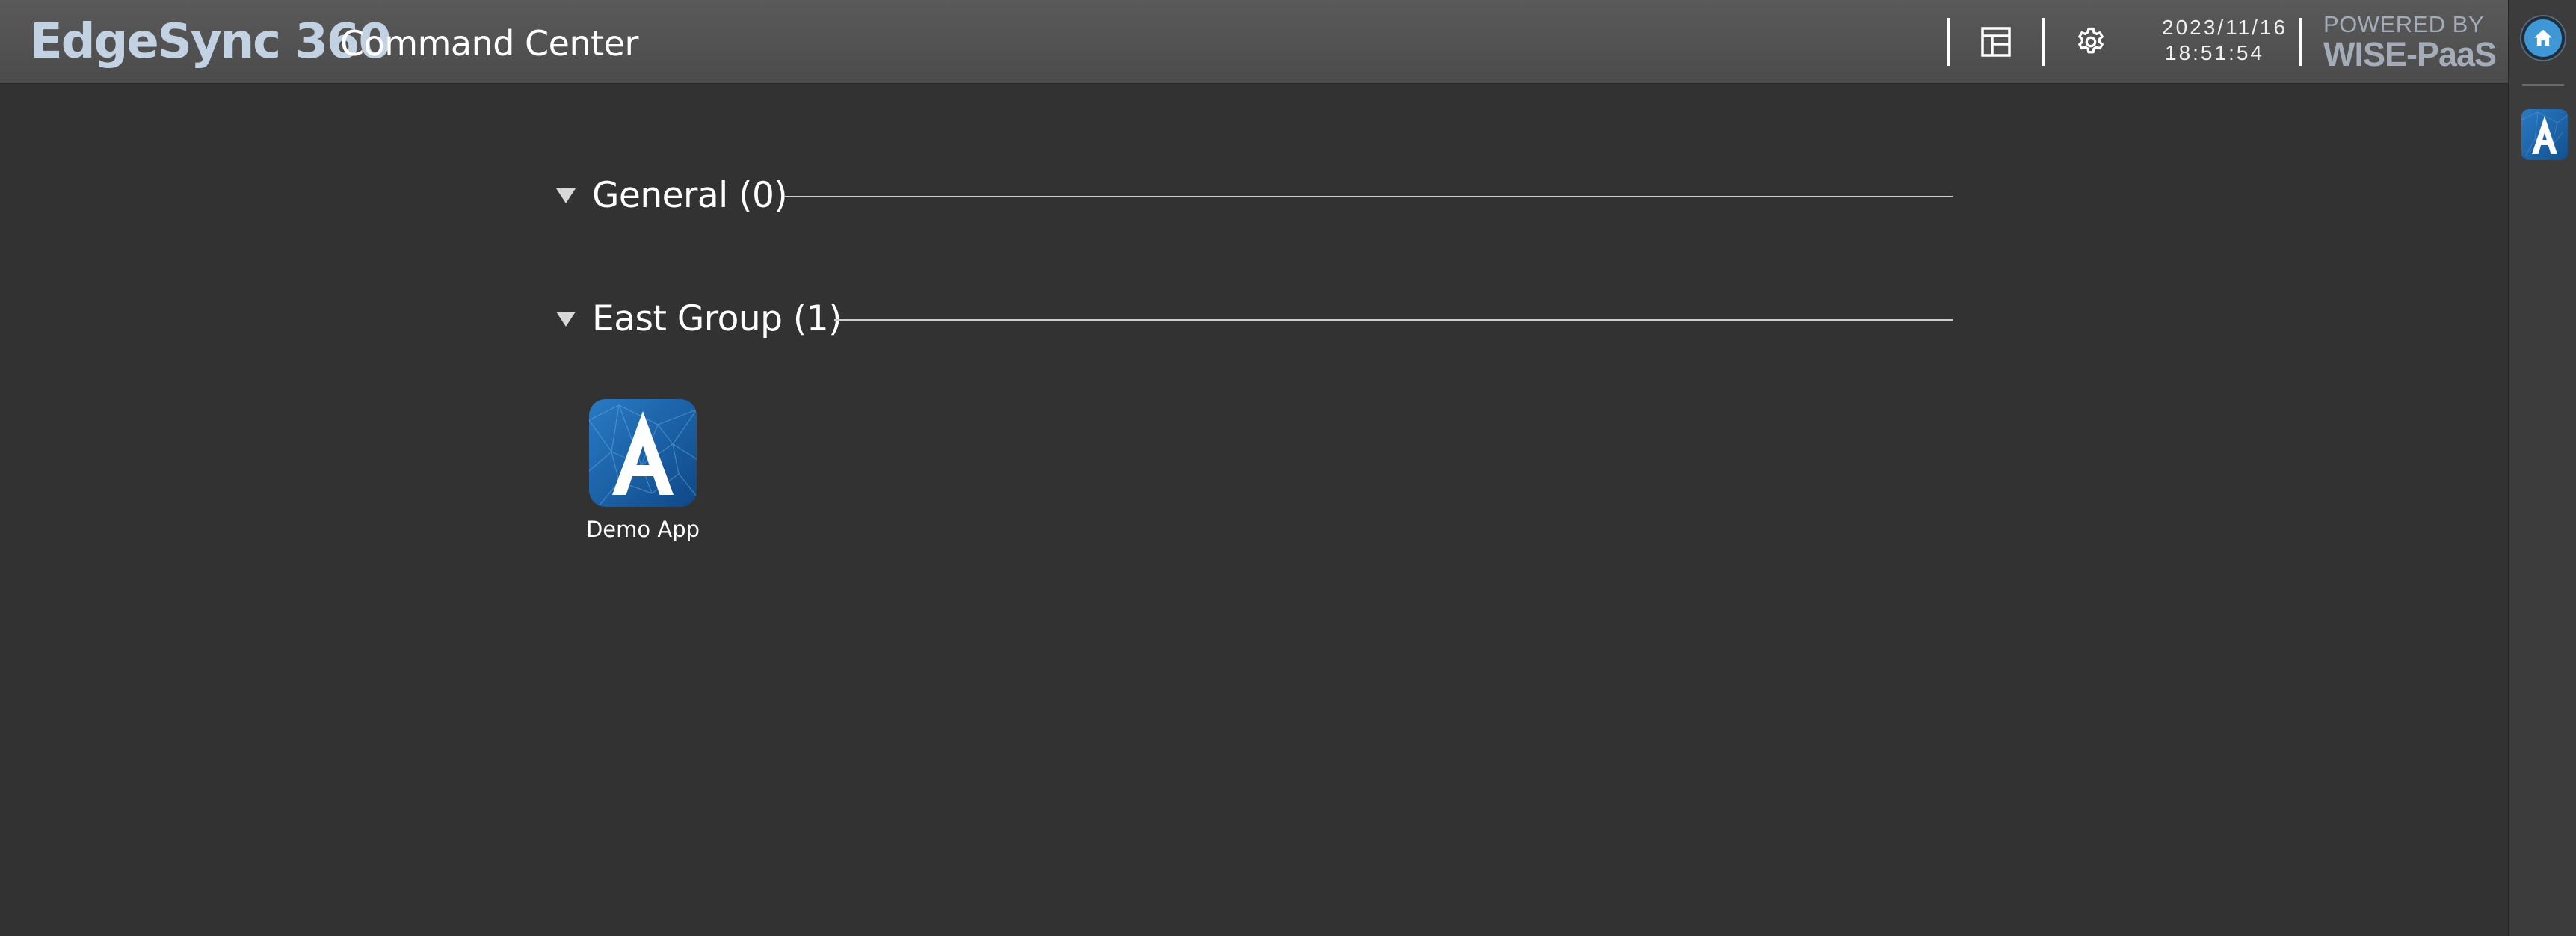  I want to click on app-tile-demo: Demo App, so click(643, 475).